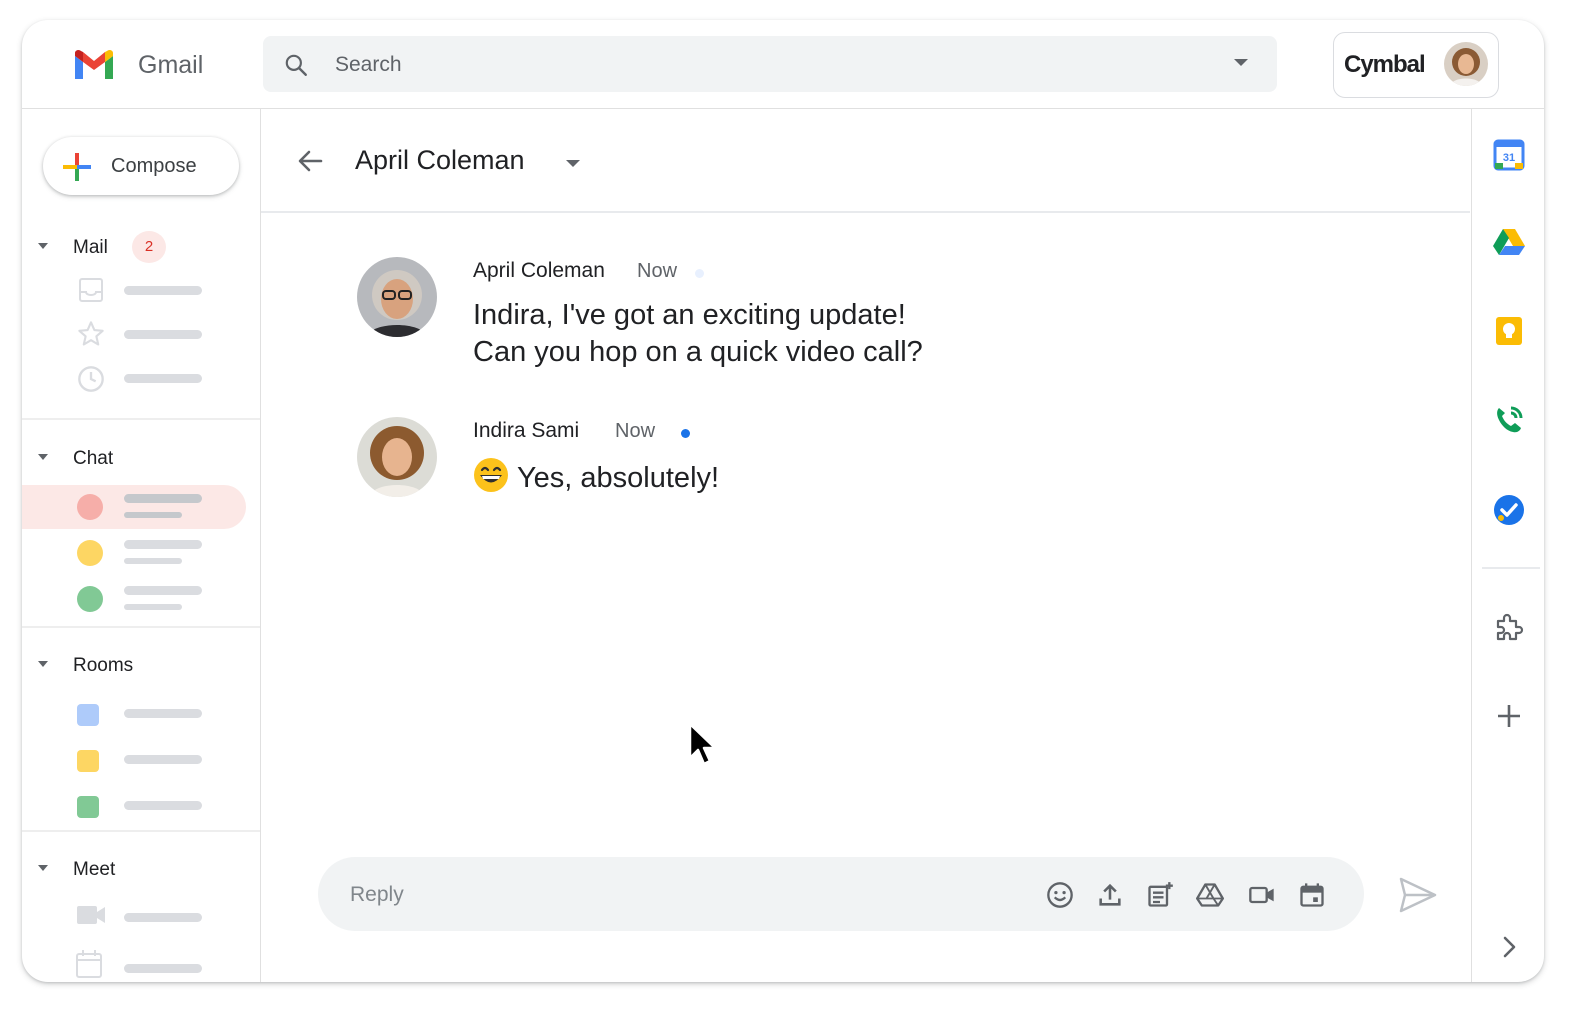 The height and width of the screenshot is (1016, 1584). I want to click on user-avatar, so click(1466, 64).